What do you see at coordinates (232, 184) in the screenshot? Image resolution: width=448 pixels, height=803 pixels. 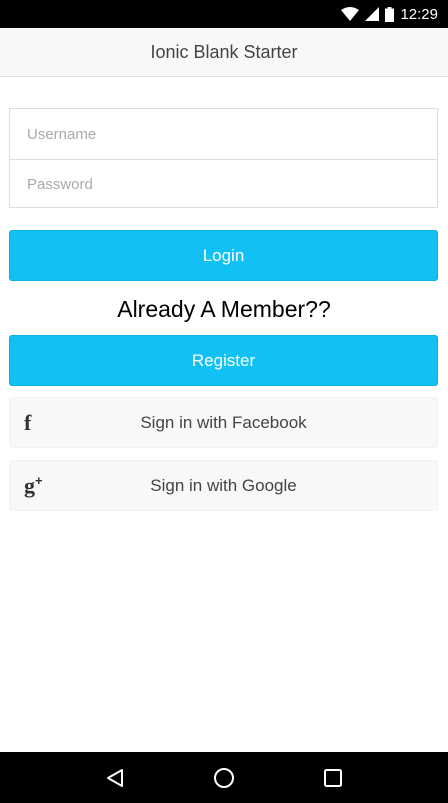 I see `password-input` at bounding box center [232, 184].